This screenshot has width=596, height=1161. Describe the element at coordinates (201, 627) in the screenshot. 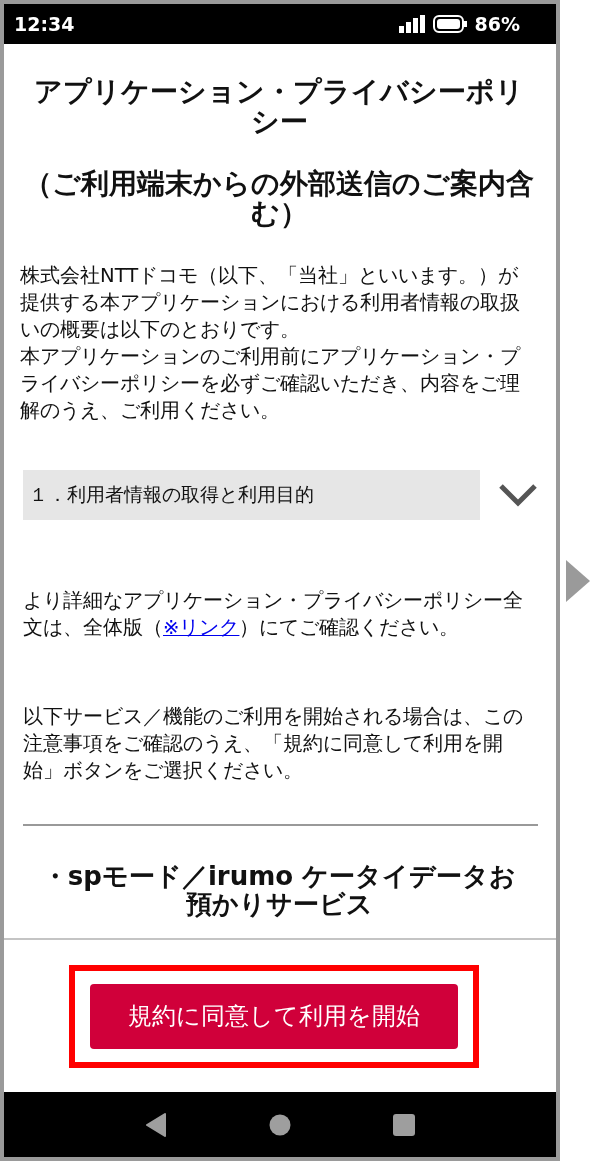

I see `link: ※リンク` at that location.